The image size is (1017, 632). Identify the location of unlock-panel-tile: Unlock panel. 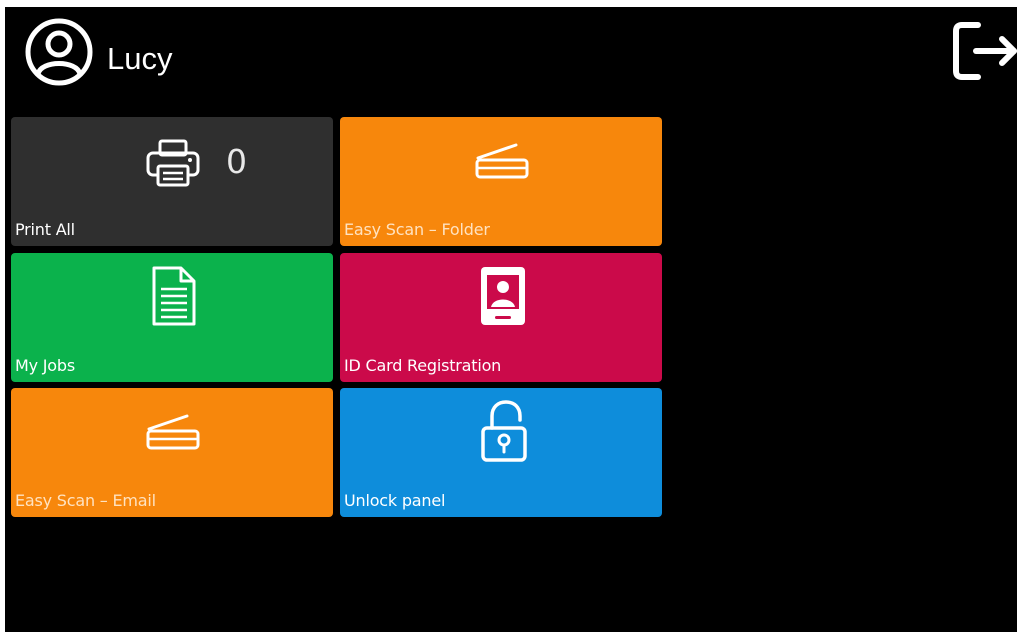
(501, 452).